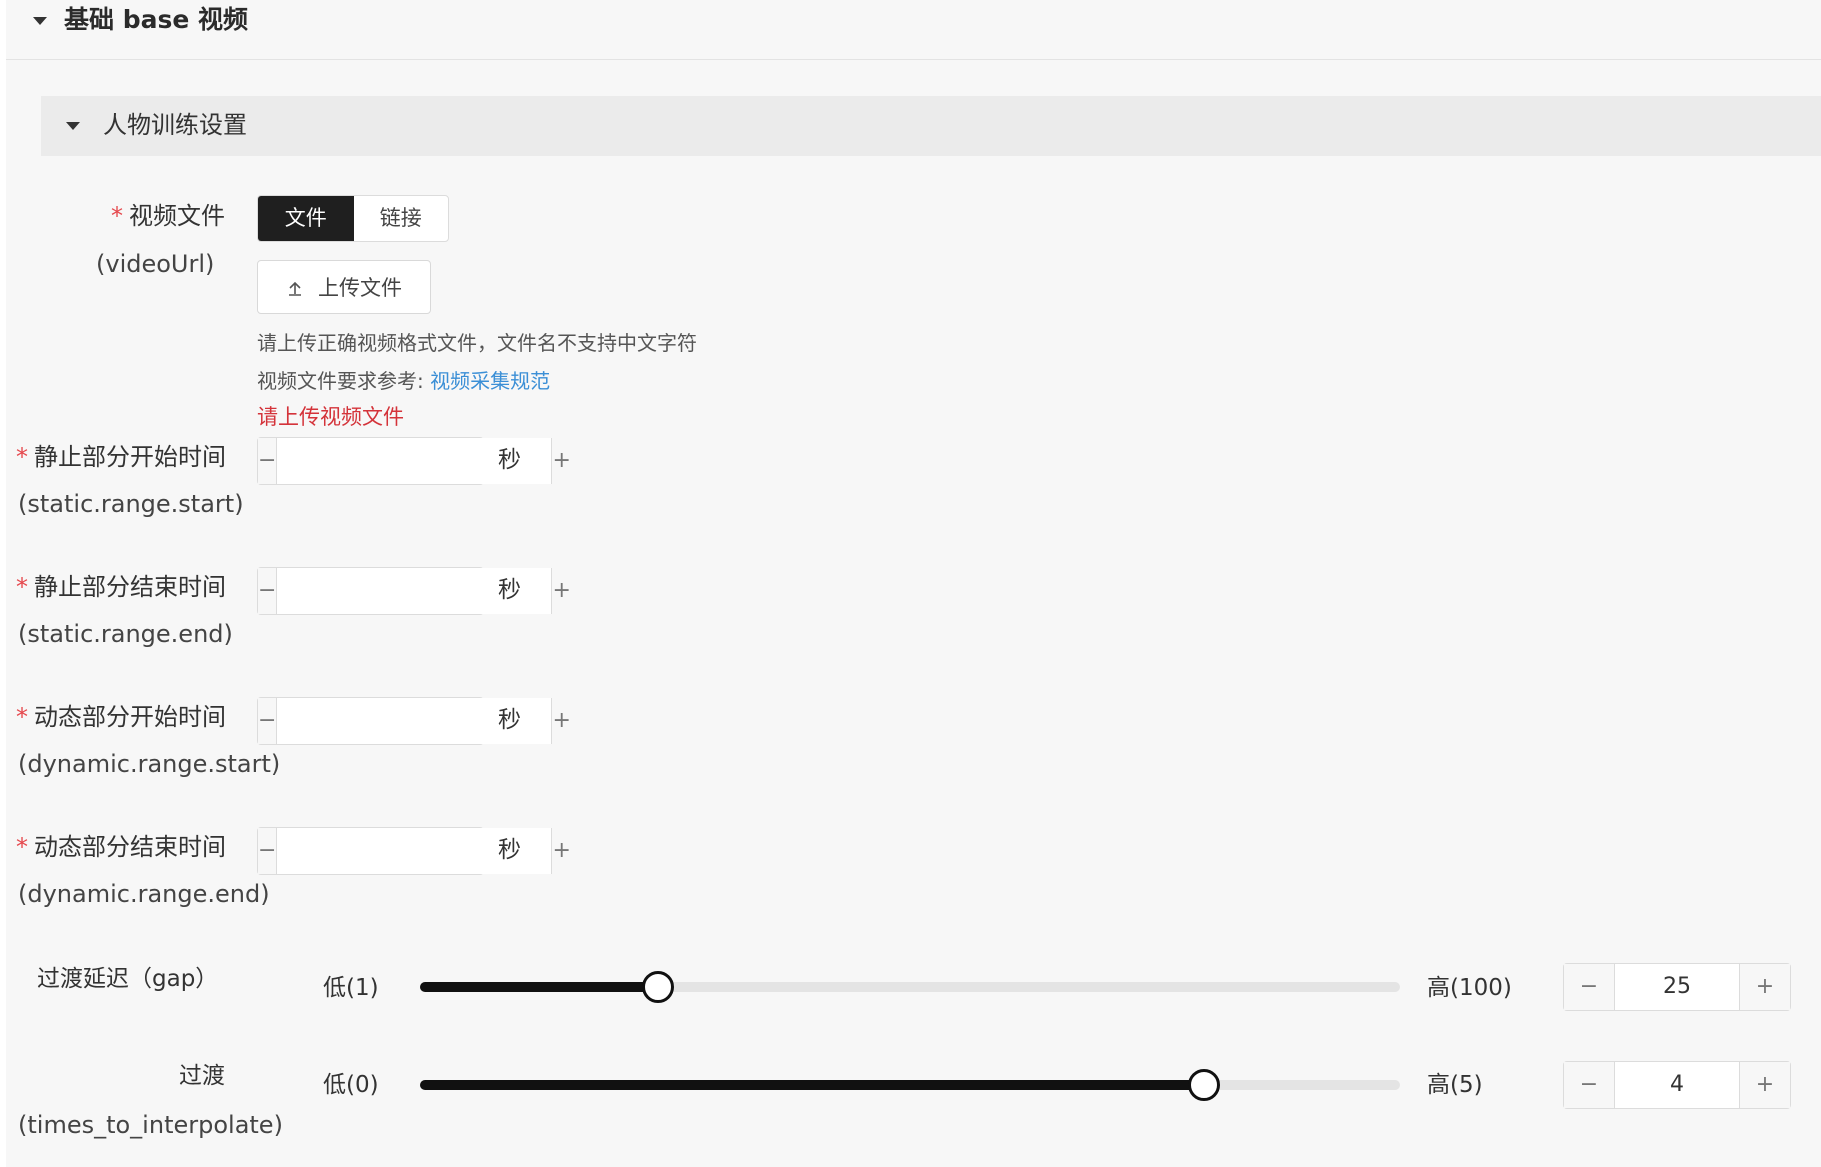 The height and width of the screenshot is (1167, 1821). Describe the element at coordinates (295, 287) in the screenshot. I see `upload-icon` at that location.